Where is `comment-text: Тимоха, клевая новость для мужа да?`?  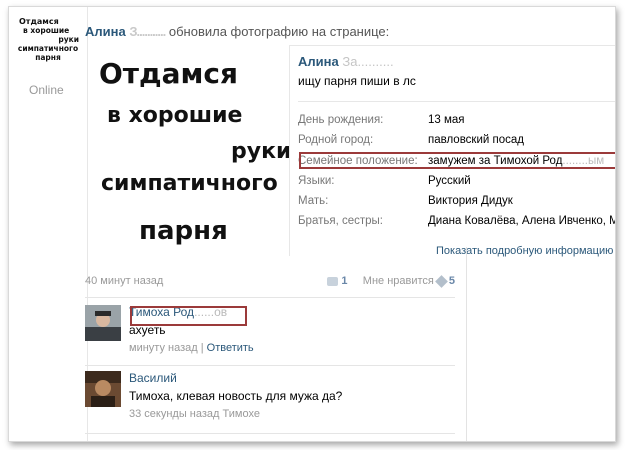 comment-text: Тимоха, клевая новость для мужа да? is located at coordinates (236, 396).